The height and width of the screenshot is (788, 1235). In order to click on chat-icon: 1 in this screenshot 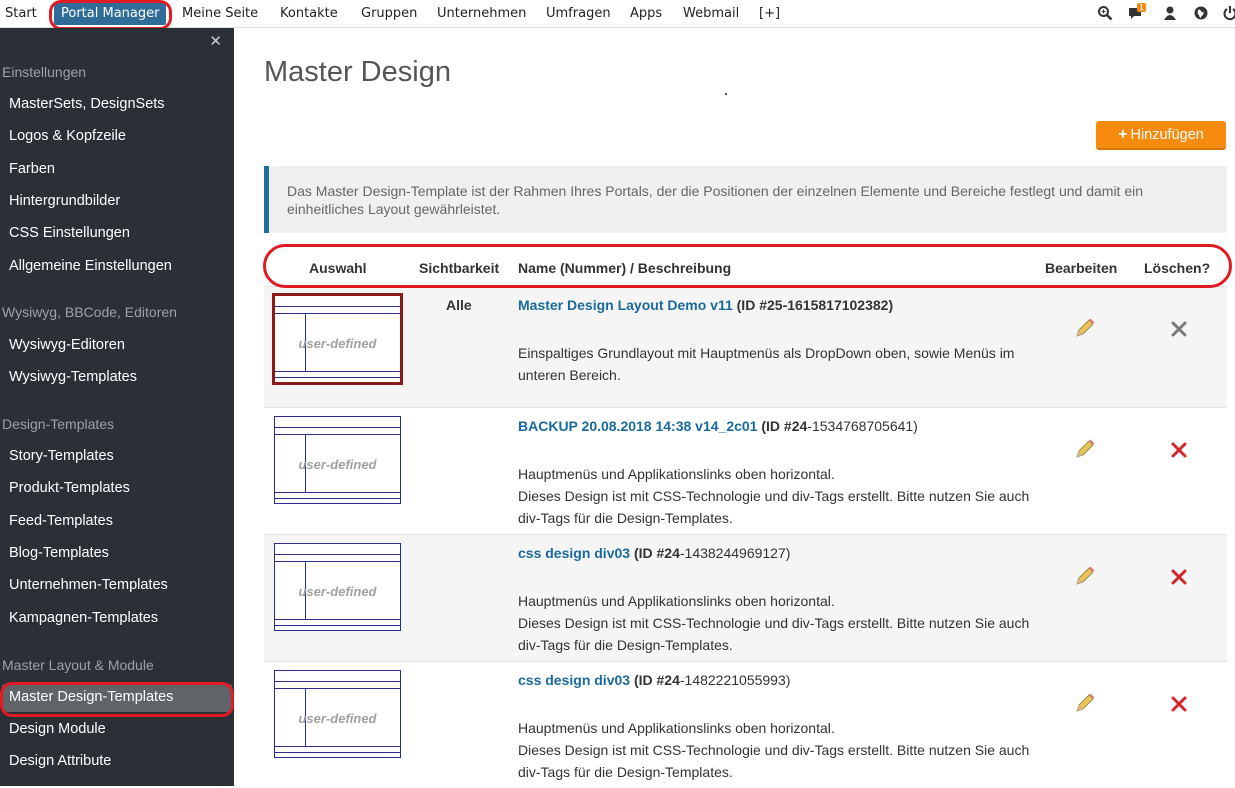, I will do `click(1137, 13)`.